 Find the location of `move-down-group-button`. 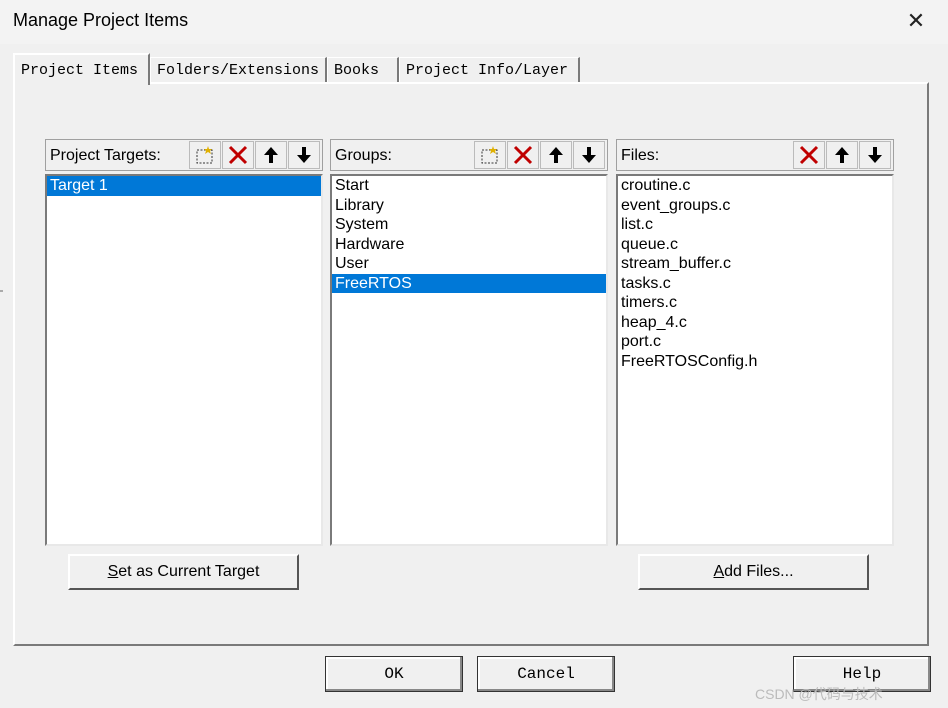

move-down-group-button is located at coordinates (589, 155).